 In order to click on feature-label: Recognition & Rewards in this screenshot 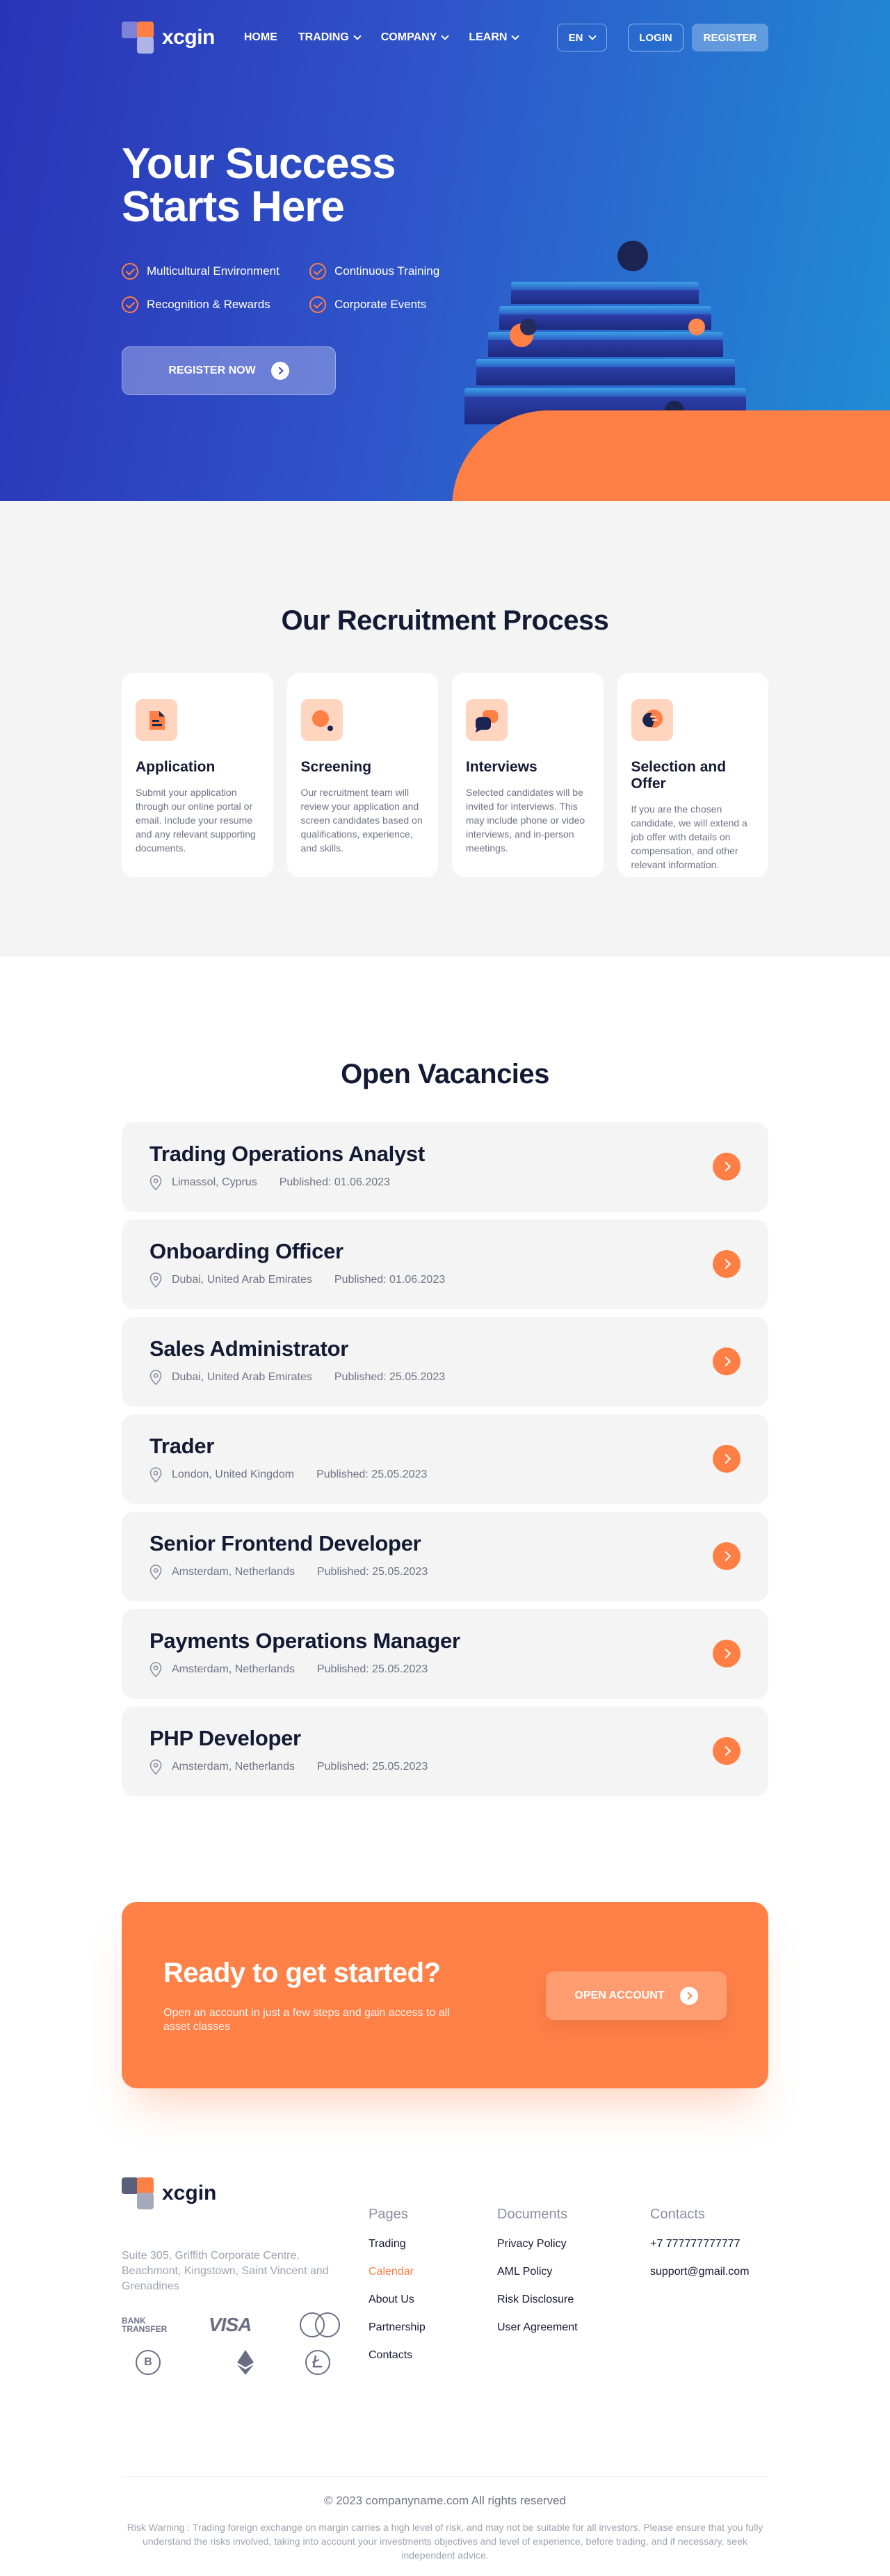, I will do `click(208, 304)`.